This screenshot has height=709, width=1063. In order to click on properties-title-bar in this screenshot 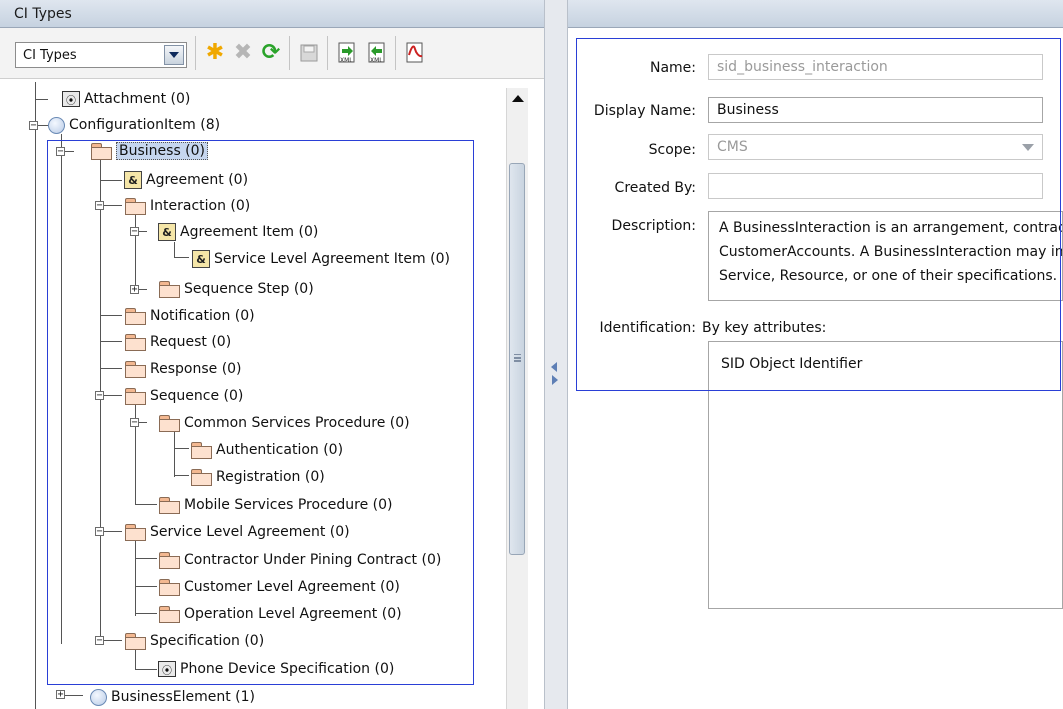, I will do `click(815, 14)`.